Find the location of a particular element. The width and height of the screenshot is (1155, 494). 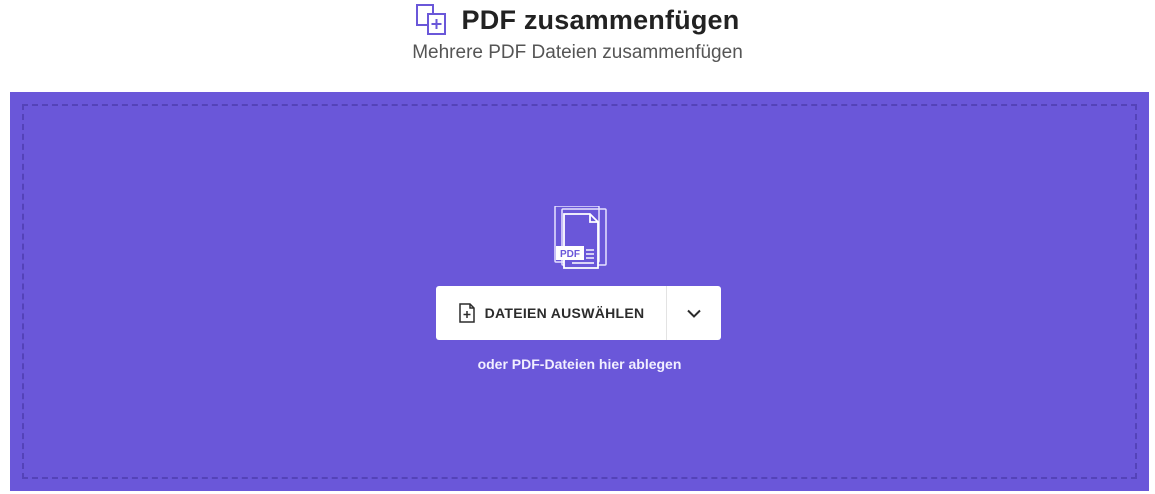

page-subtitle: Mehrere PDF Dateien zusammenfügen is located at coordinates (577, 52).